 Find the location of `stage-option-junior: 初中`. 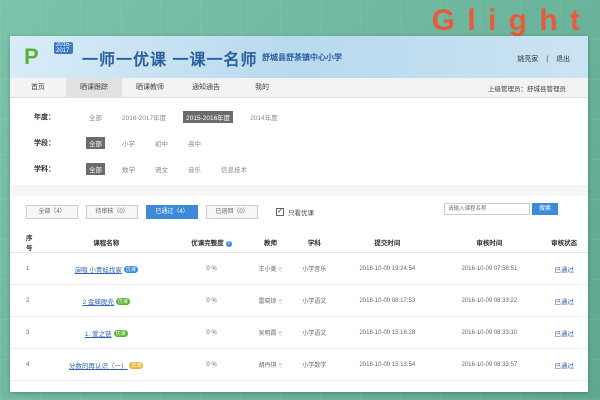

stage-option-junior: 初中 is located at coordinates (161, 143).